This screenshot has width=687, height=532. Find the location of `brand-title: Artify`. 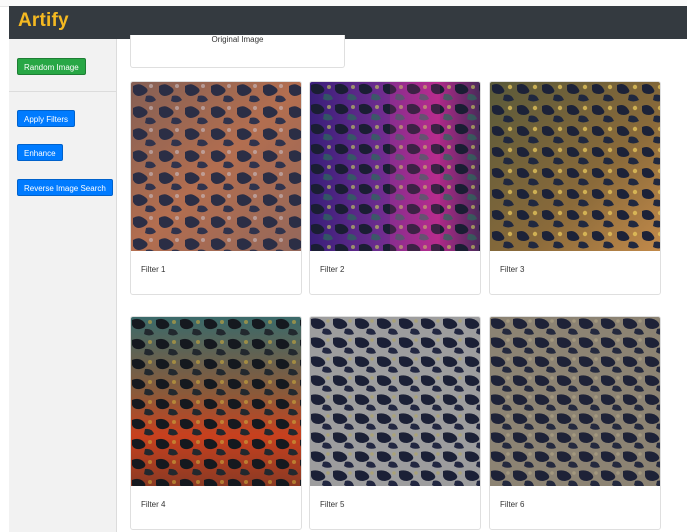

brand-title: Artify is located at coordinates (43, 21).